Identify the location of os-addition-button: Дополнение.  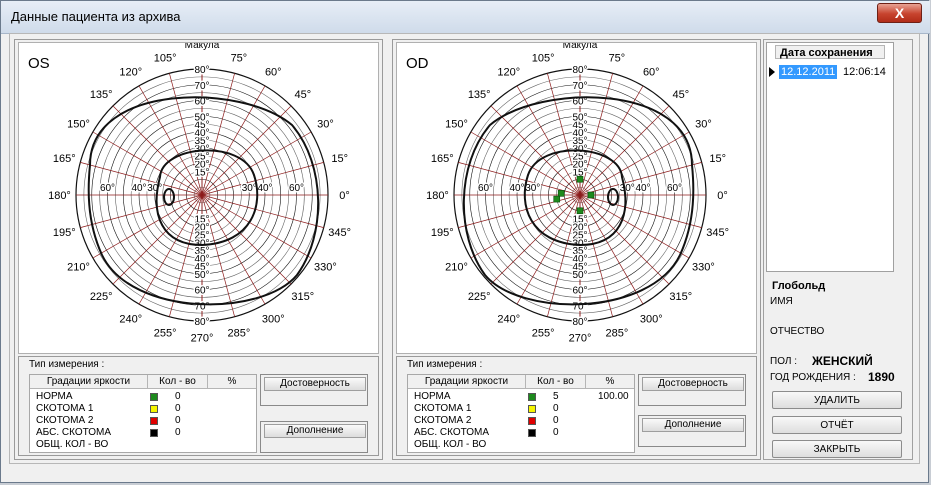
(315, 431).